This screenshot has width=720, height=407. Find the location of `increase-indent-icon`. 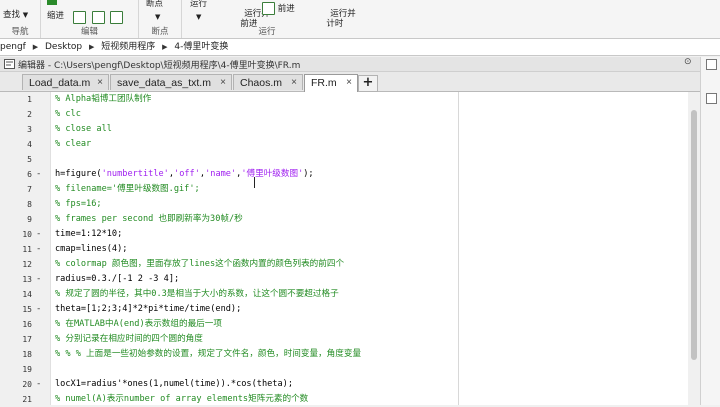

increase-indent-icon is located at coordinates (98, 17).